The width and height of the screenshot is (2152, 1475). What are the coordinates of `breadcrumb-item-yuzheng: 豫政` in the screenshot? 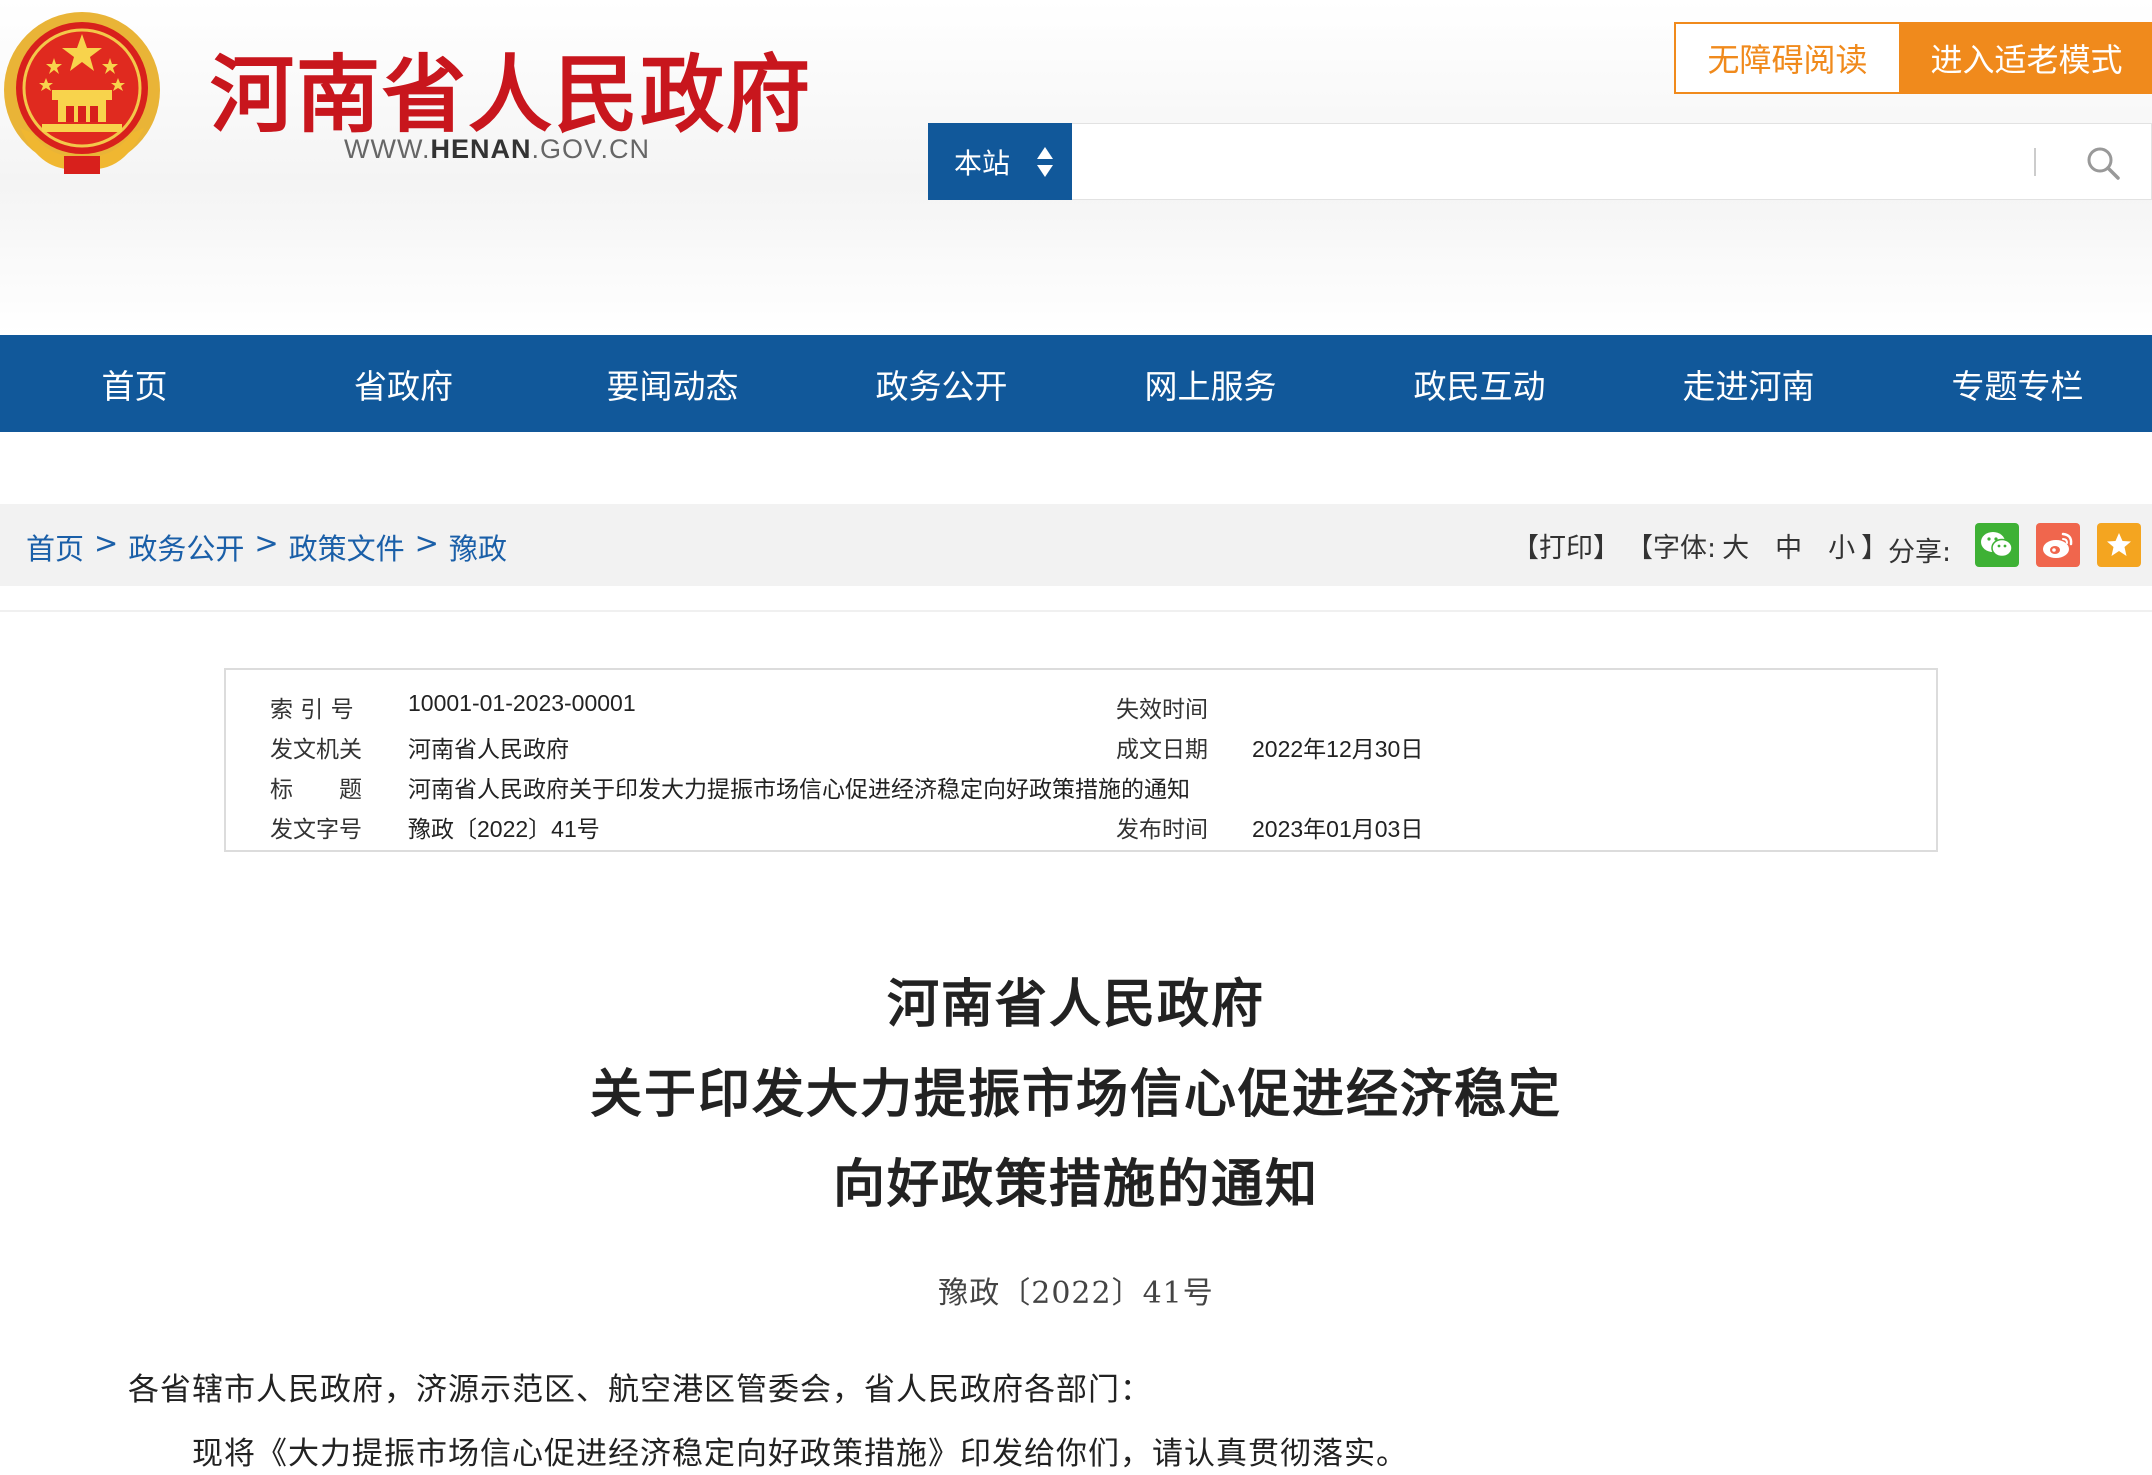 It's located at (478, 547).